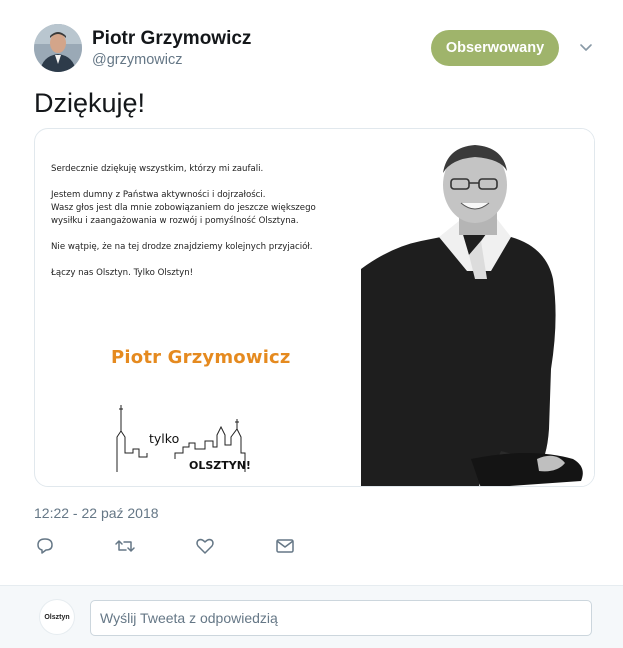  I want to click on signature: Piotr Grzymowicz, so click(201, 357).